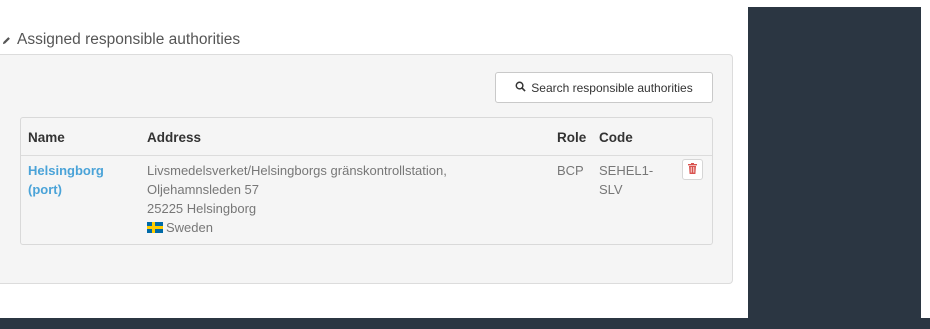 The height and width of the screenshot is (329, 930). Describe the element at coordinates (46, 137) in the screenshot. I see `column-header-name: Name` at that location.